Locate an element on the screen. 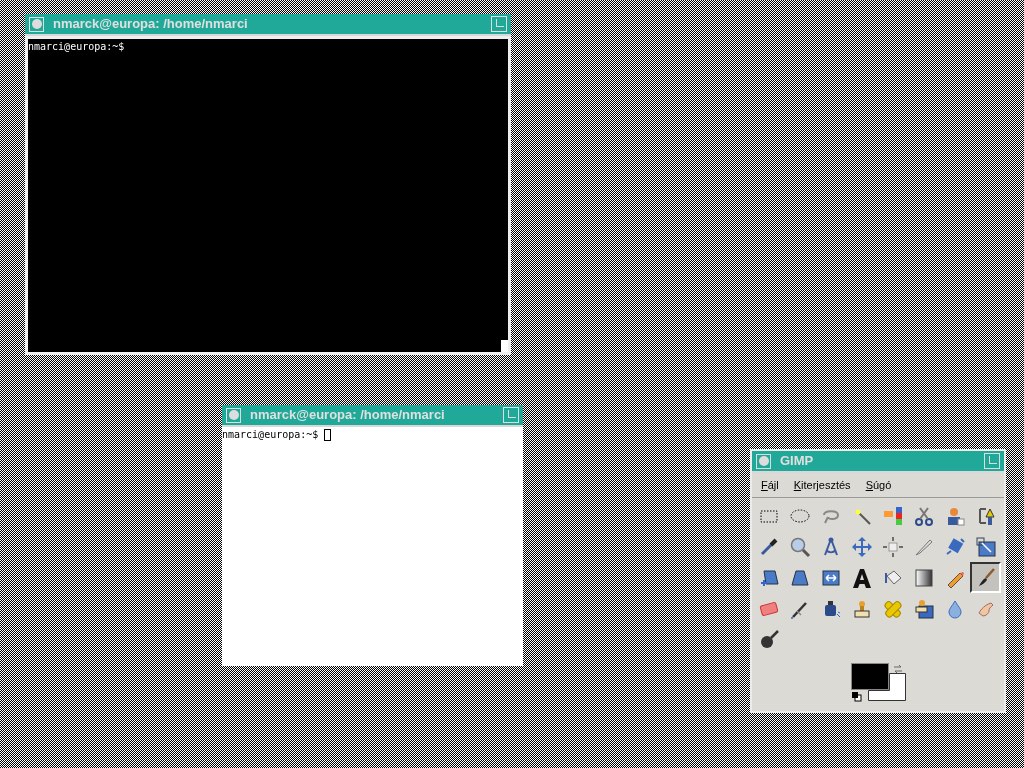 This screenshot has width=1024, height=768. menu-item: Súgó is located at coordinates (878, 485).